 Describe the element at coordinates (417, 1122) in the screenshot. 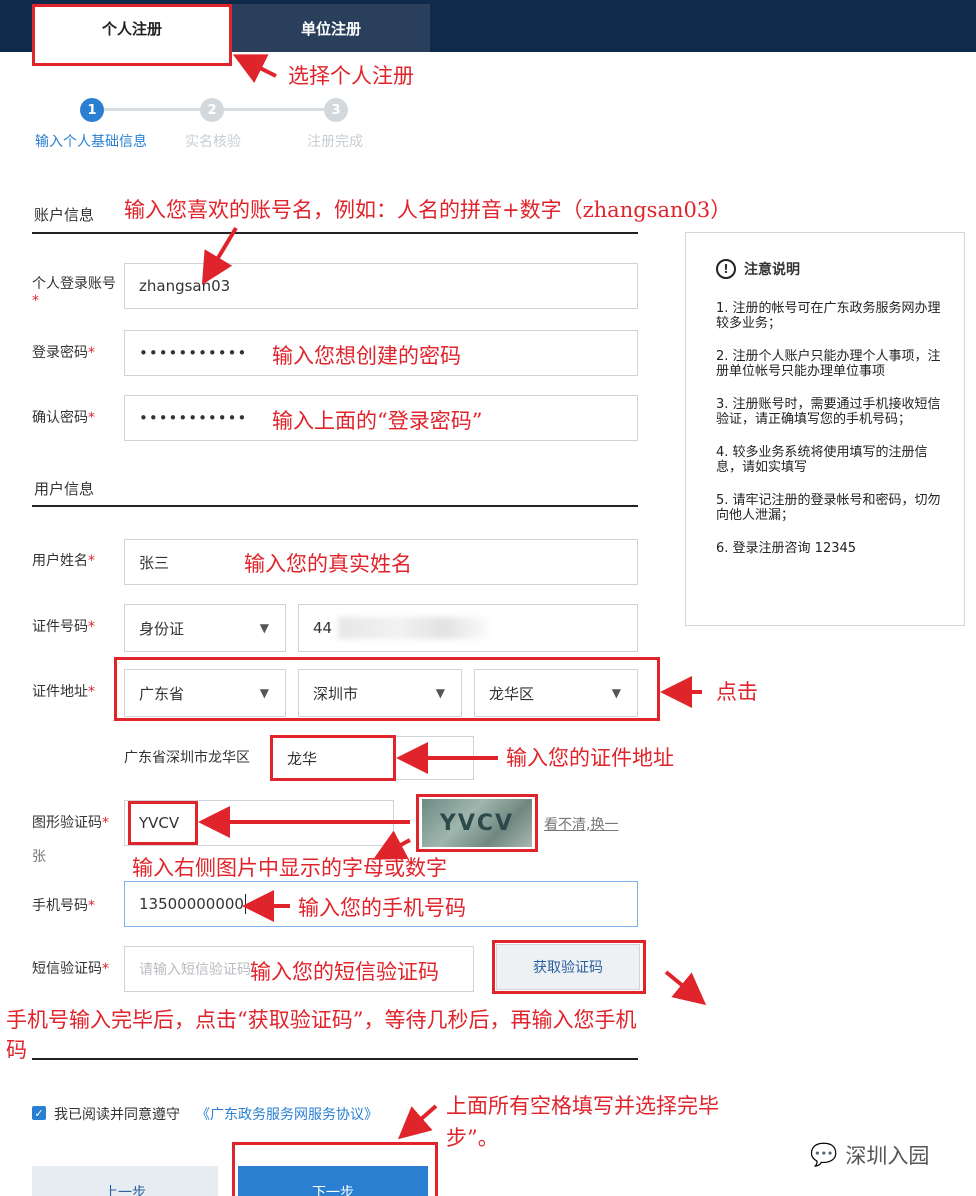

I see `arrow-finish` at that location.